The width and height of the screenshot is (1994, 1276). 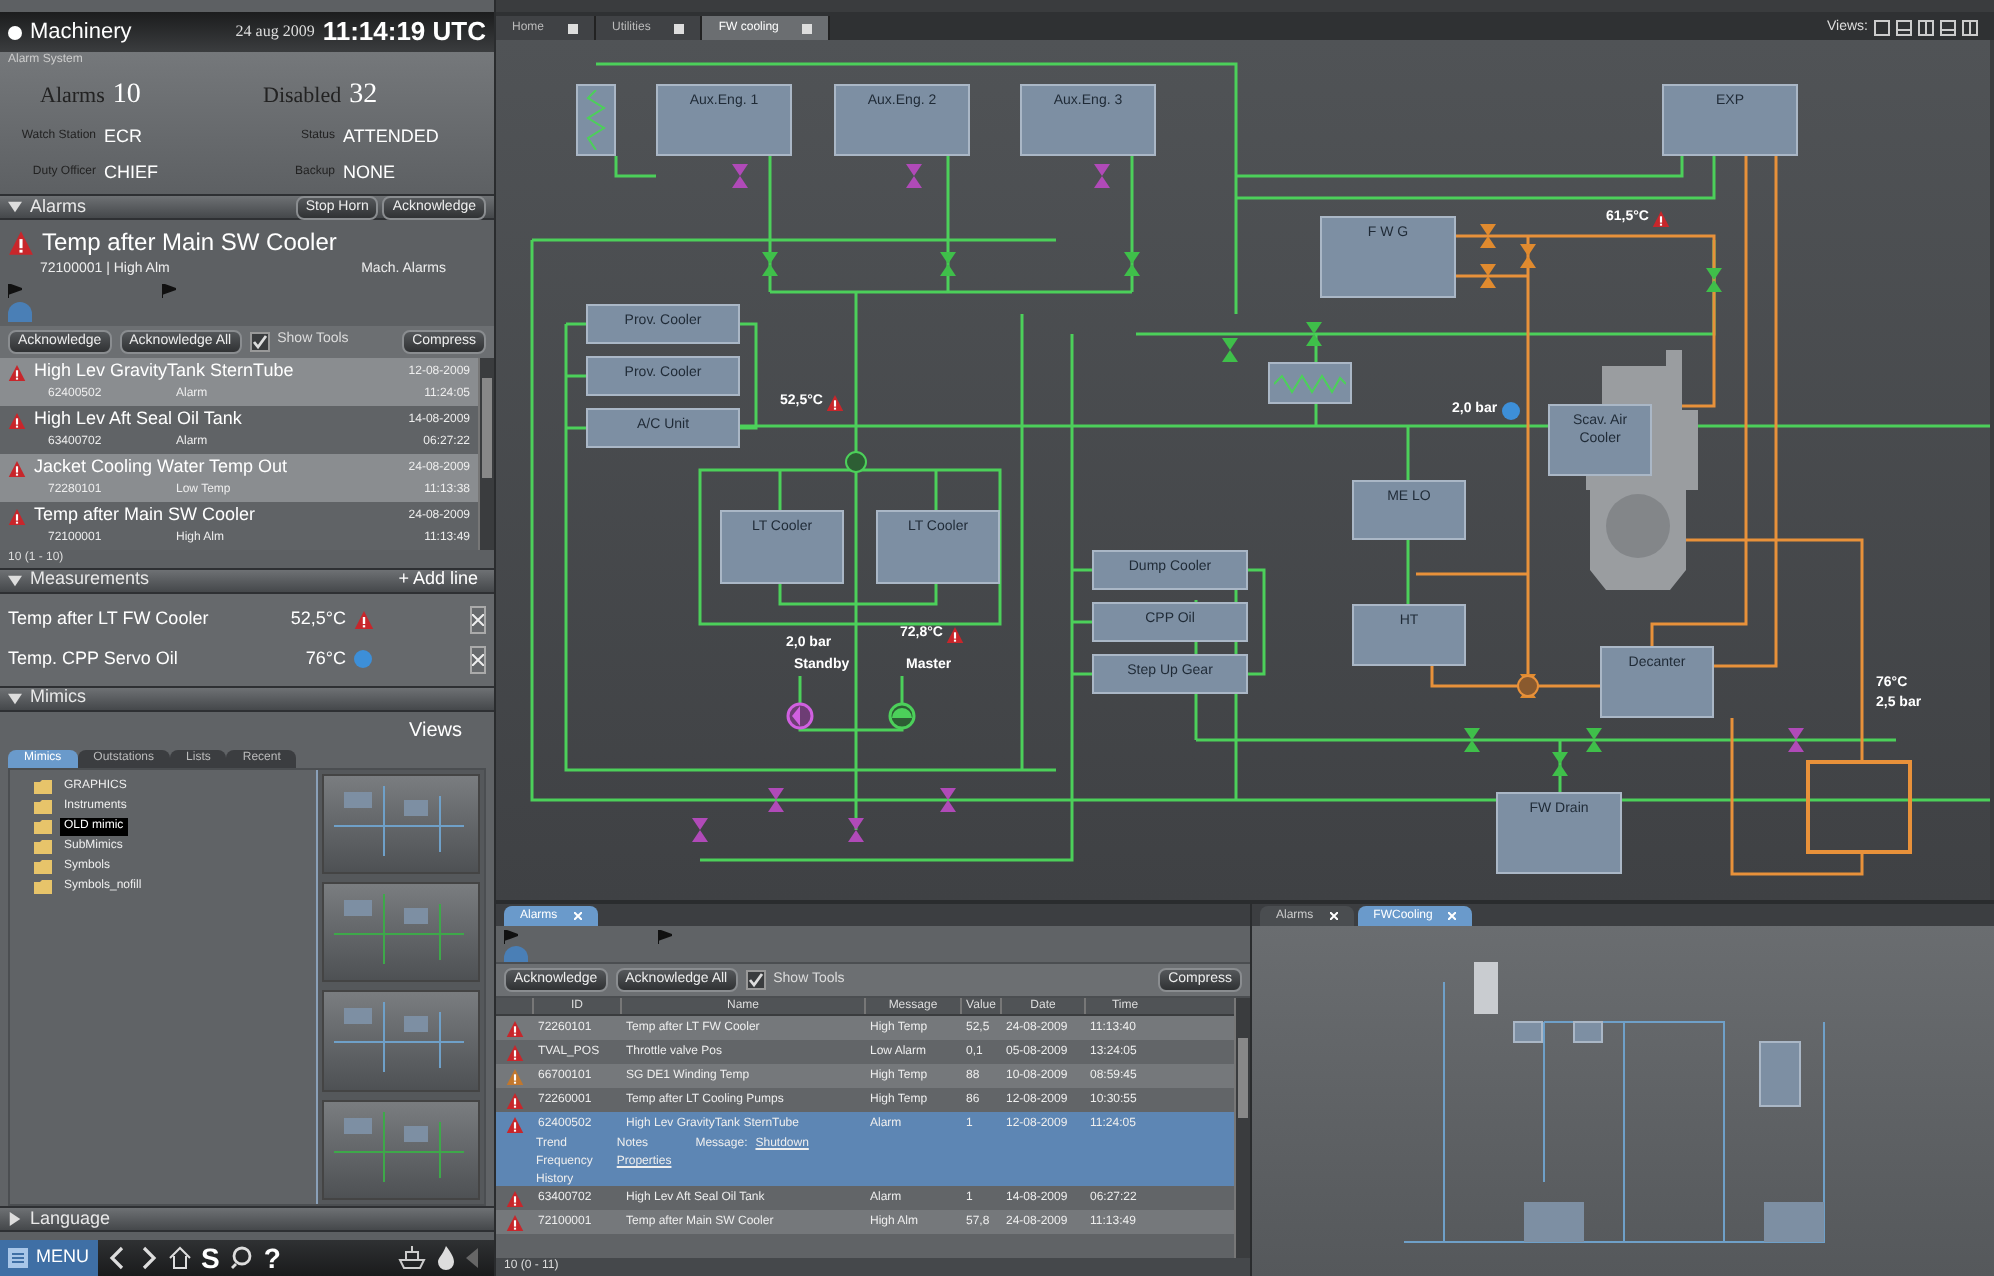 What do you see at coordinates (94, 658) in the screenshot?
I see `measurement-name: Temp. CPP Servo Oil` at bounding box center [94, 658].